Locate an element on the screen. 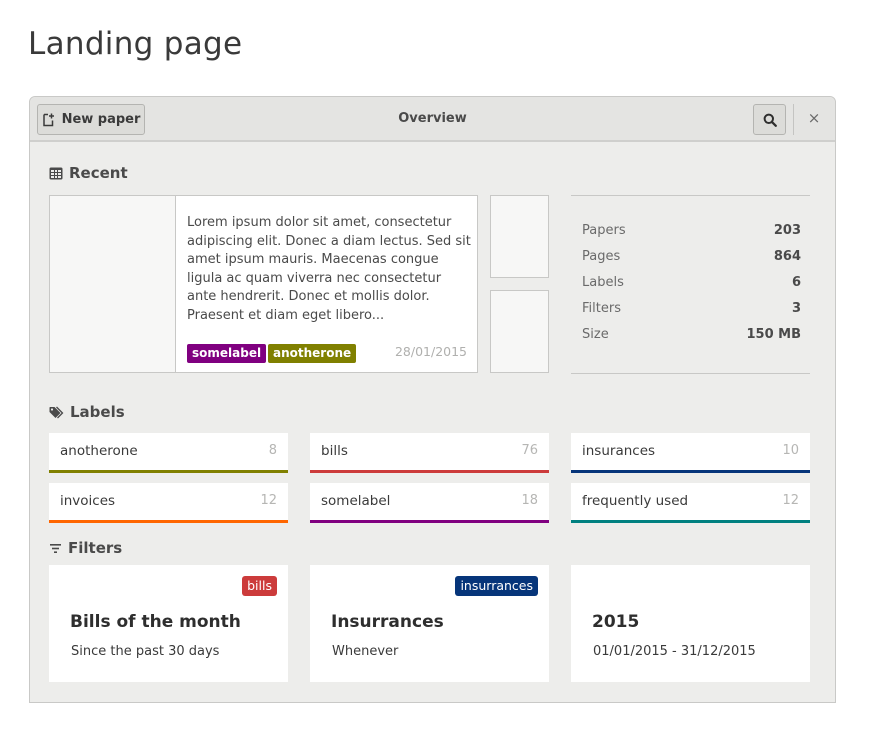  header-bar: New paper Overview × is located at coordinates (432, 119).